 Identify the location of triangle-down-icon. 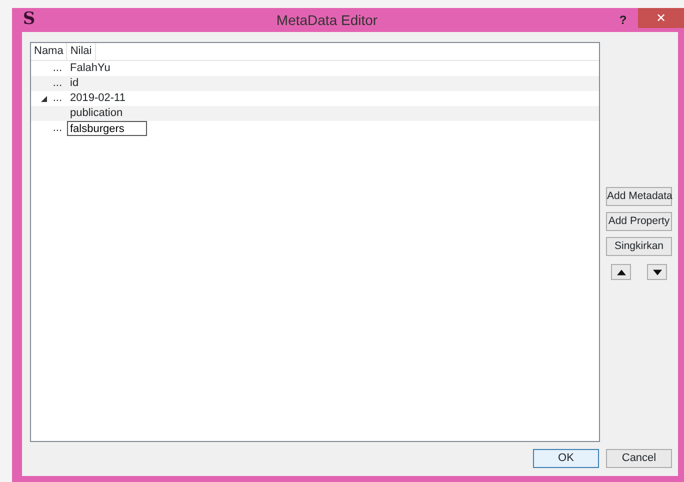
(657, 272).